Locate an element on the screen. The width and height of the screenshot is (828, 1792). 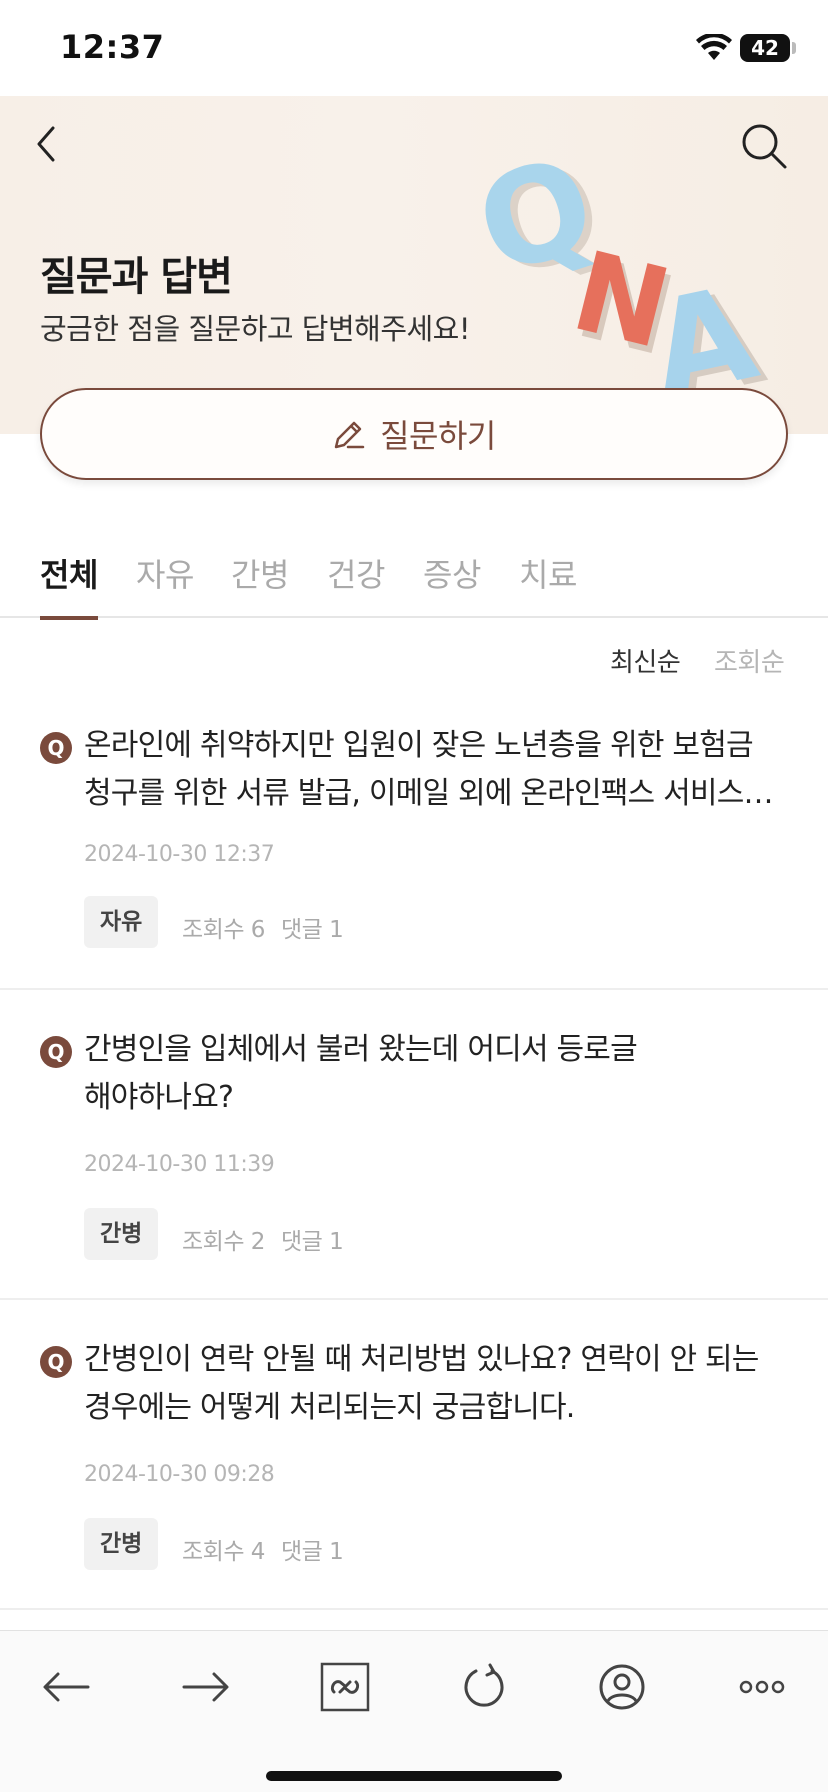
post-meta: 조회수 2 댓글 1 is located at coordinates (263, 1239).